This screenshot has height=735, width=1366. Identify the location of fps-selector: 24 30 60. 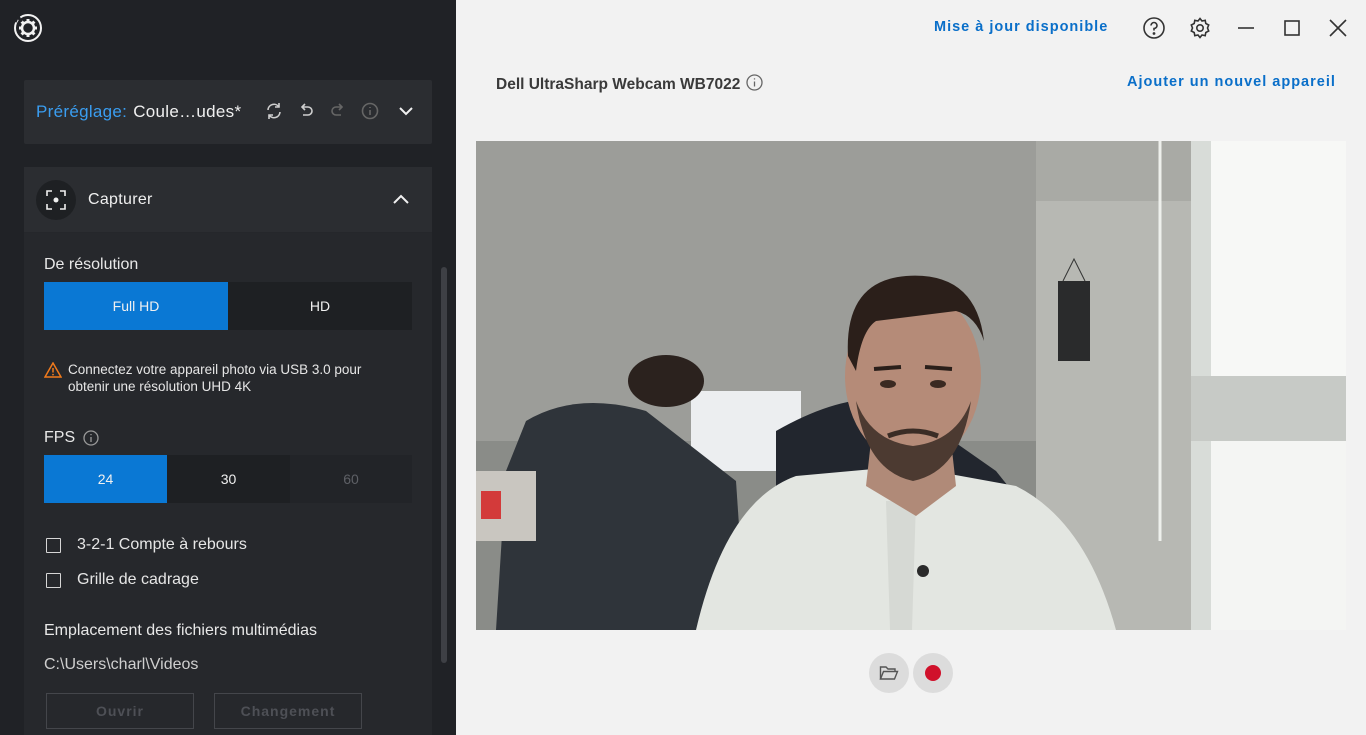
(228, 479).